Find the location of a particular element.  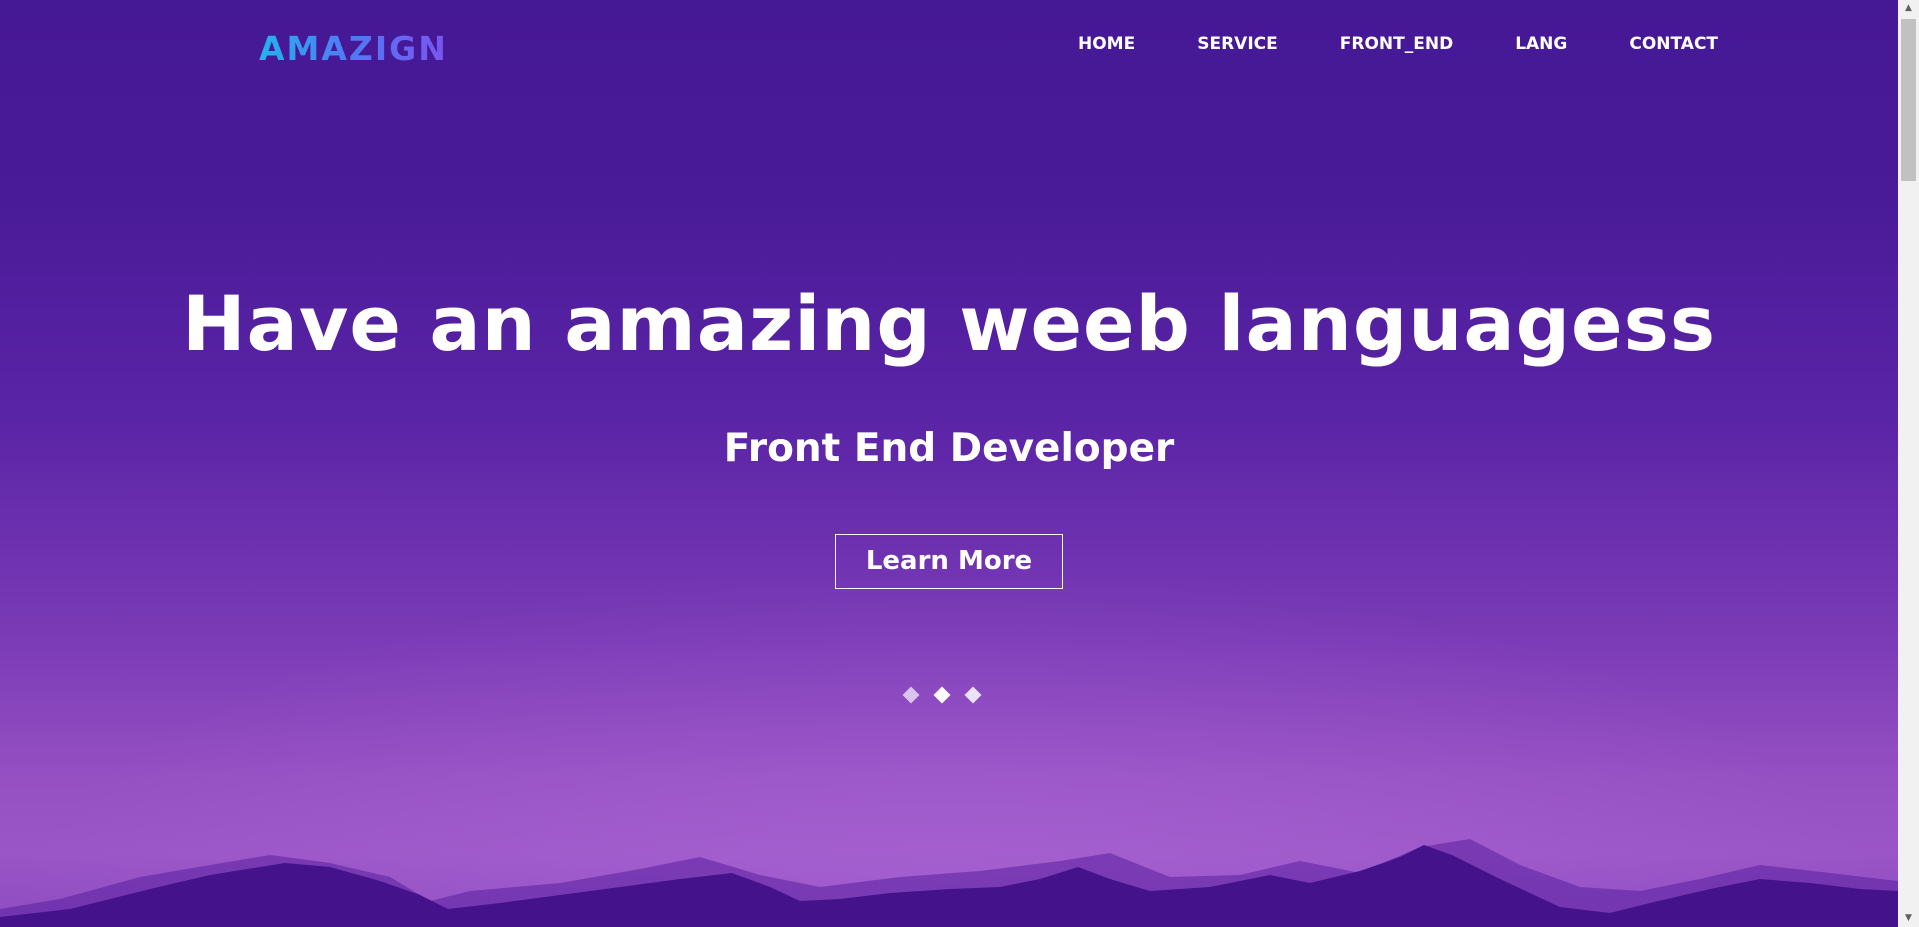

nav-item-contact: CONTACT is located at coordinates (1673, 44).